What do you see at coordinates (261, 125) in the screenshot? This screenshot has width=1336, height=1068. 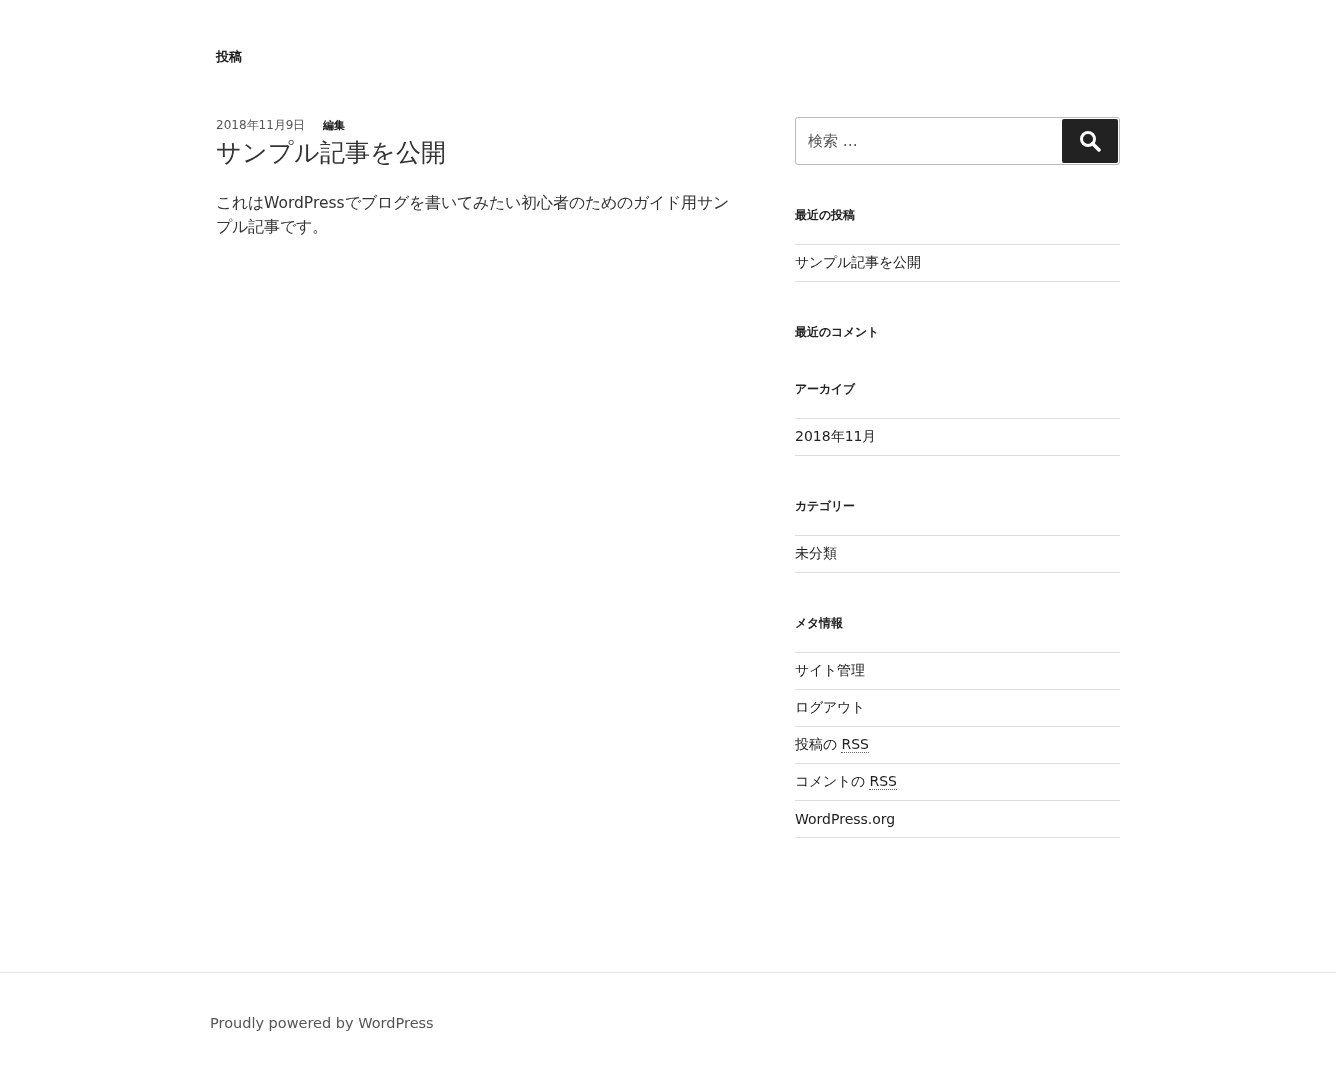 I see `post-date: 2018年11月9日` at bounding box center [261, 125].